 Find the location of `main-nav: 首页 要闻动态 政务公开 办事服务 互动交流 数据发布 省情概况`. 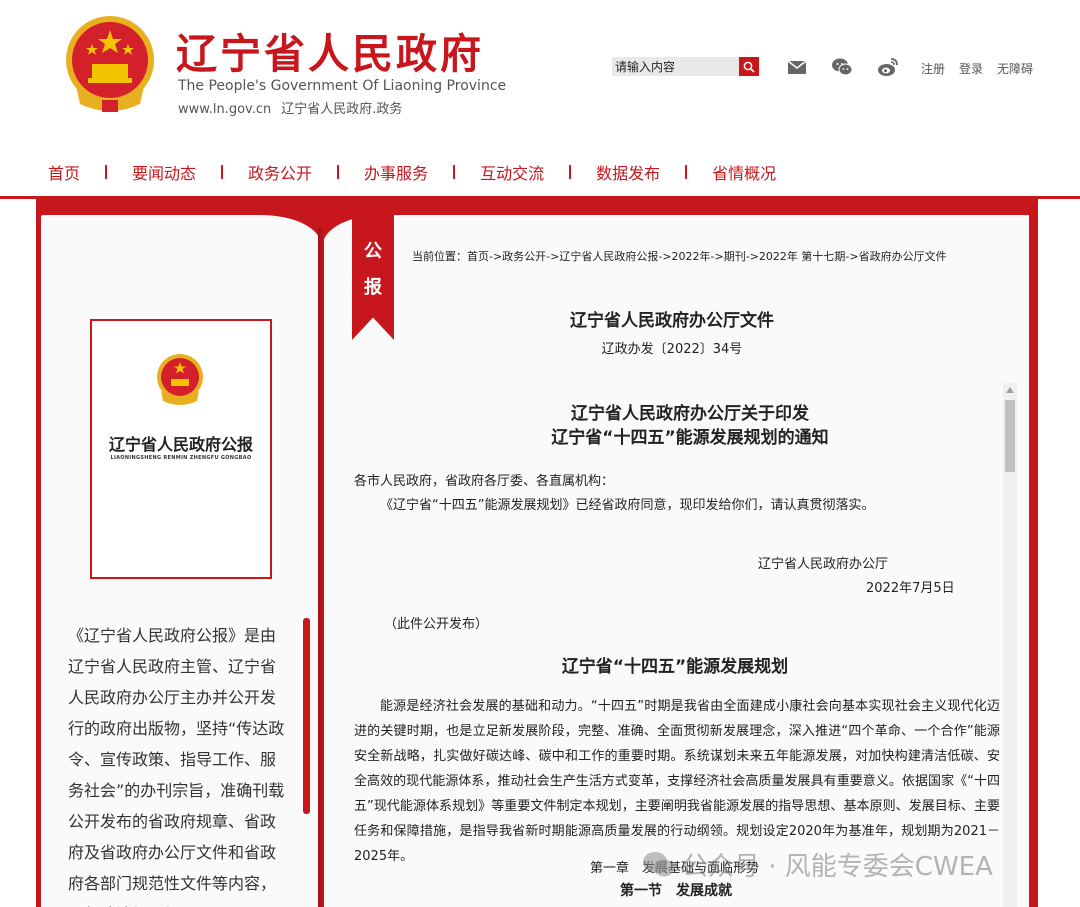

main-nav: 首页 要闻动态 政务公开 办事服务 互动交流 数据发布 省情概况 is located at coordinates (412, 172).